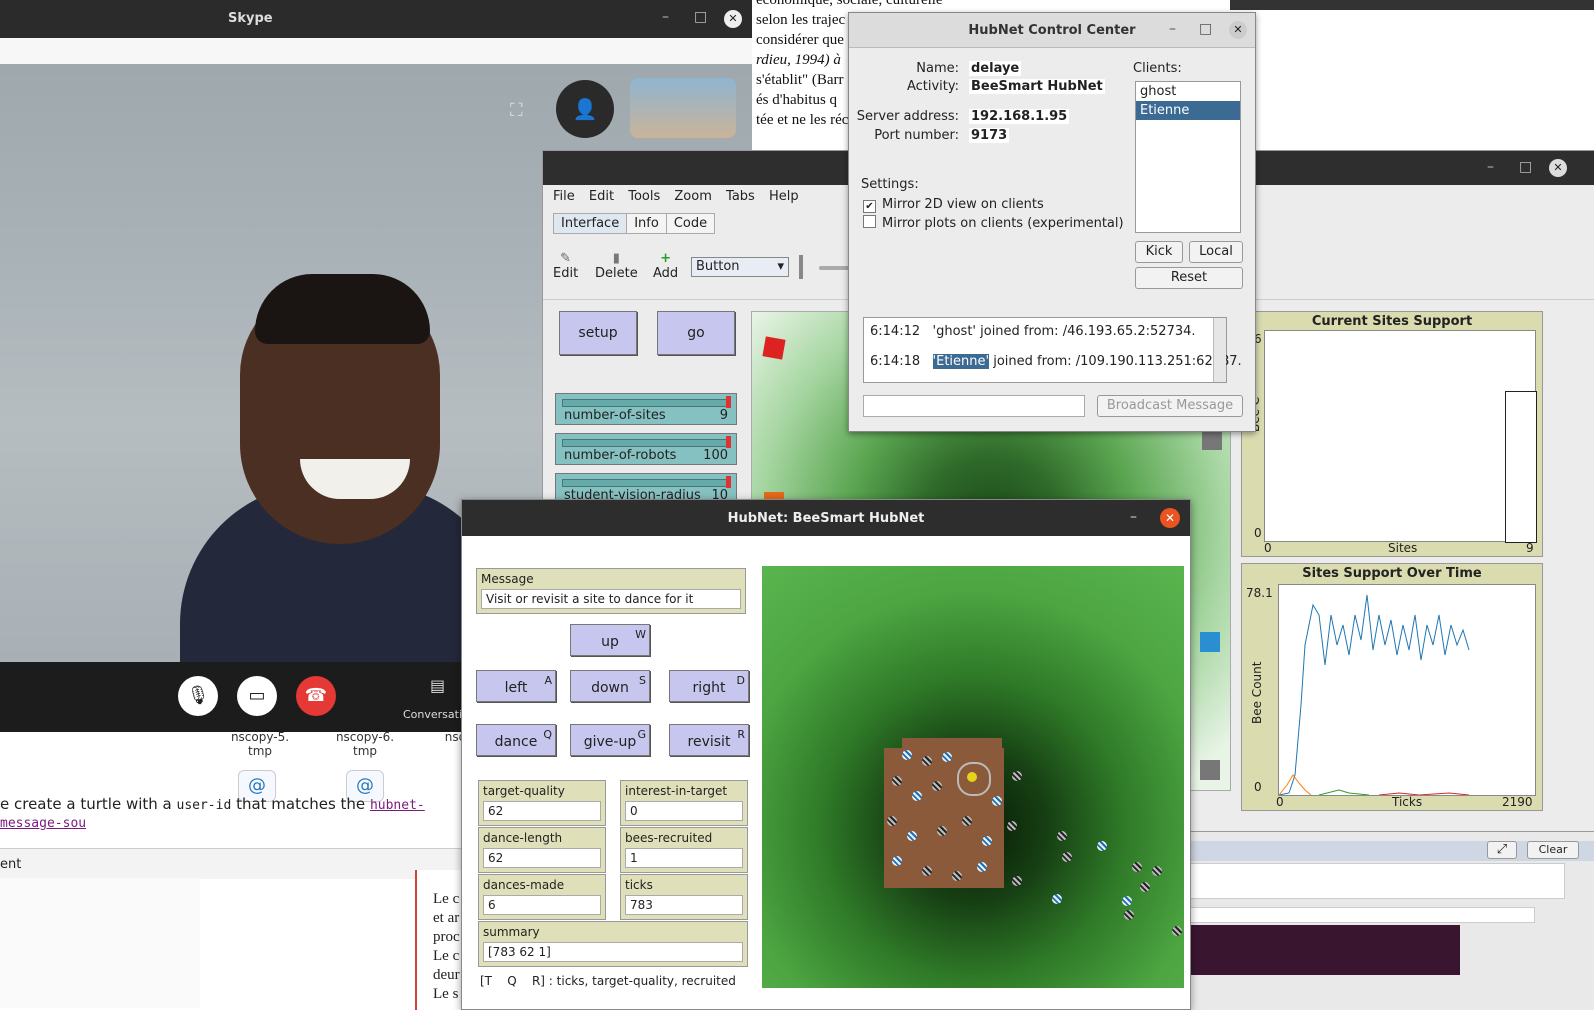 The image size is (1594, 1010). What do you see at coordinates (365, 744) in the screenshot?
I see `file-nscopy-6: nscopy-6. tmp` at bounding box center [365, 744].